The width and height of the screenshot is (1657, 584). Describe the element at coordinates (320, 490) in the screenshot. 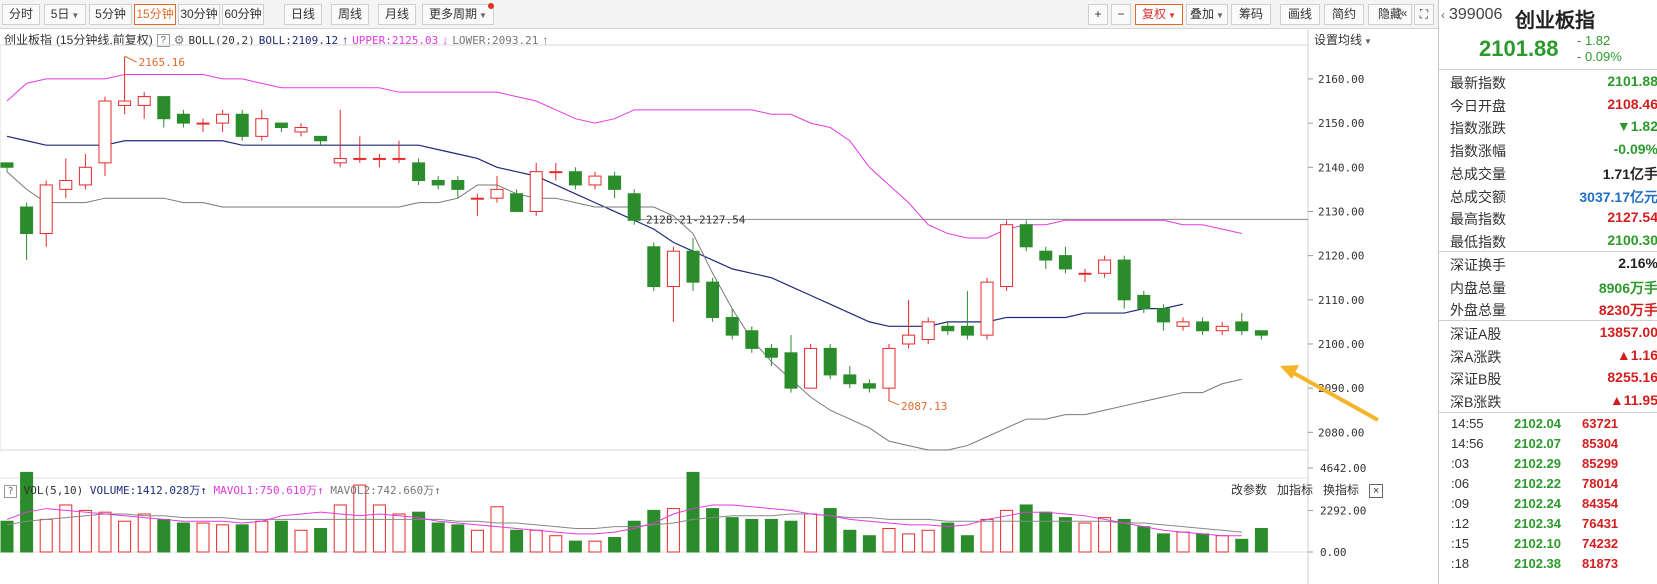

I see `arrow-up-icon: ↑` at that location.